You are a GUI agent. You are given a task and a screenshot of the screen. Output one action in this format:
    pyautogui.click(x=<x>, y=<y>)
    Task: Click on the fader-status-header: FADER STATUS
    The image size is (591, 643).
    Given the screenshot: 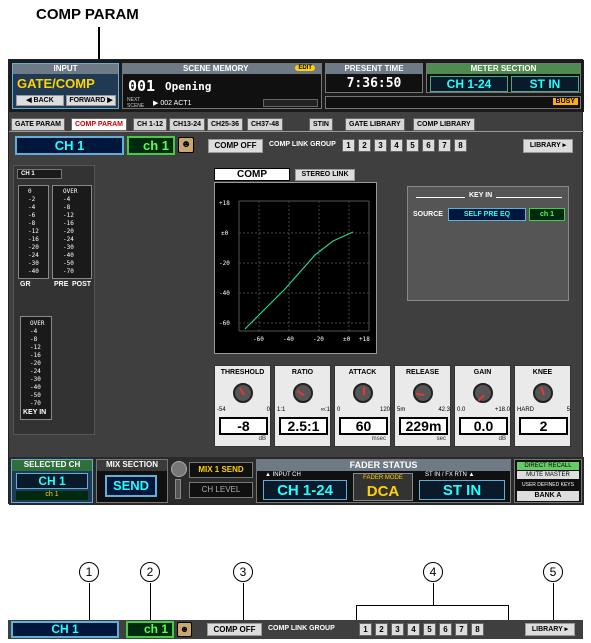 What is the action you would take?
    pyautogui.click(x=383, y=465)
    